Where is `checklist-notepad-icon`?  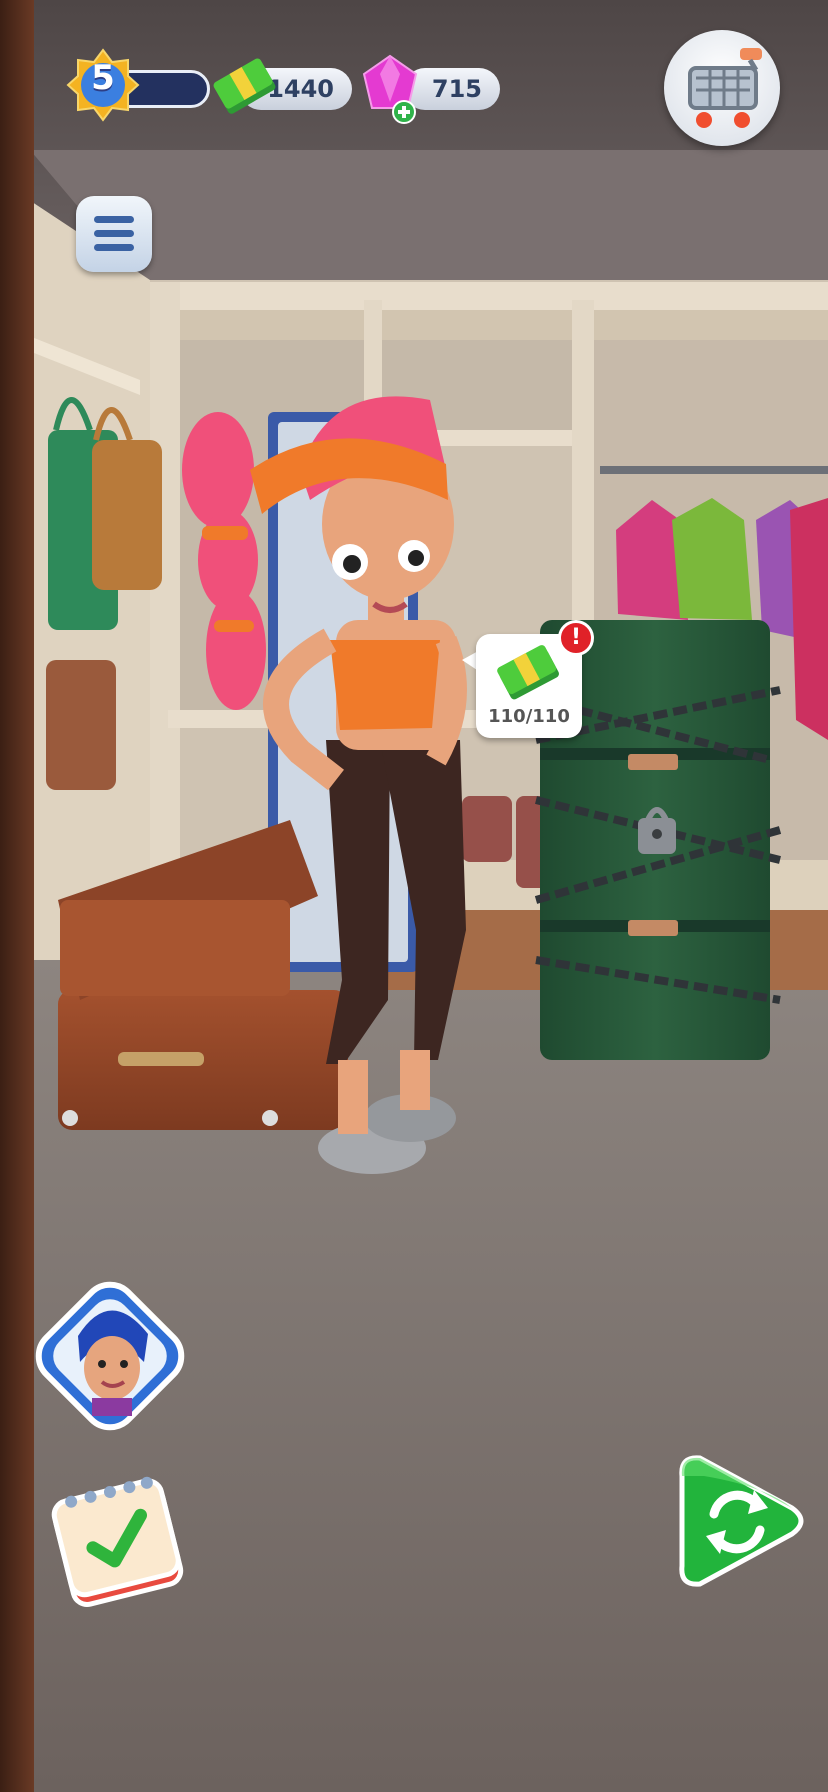 checklist-notepad-icon is located at coordinates (117, 1541).